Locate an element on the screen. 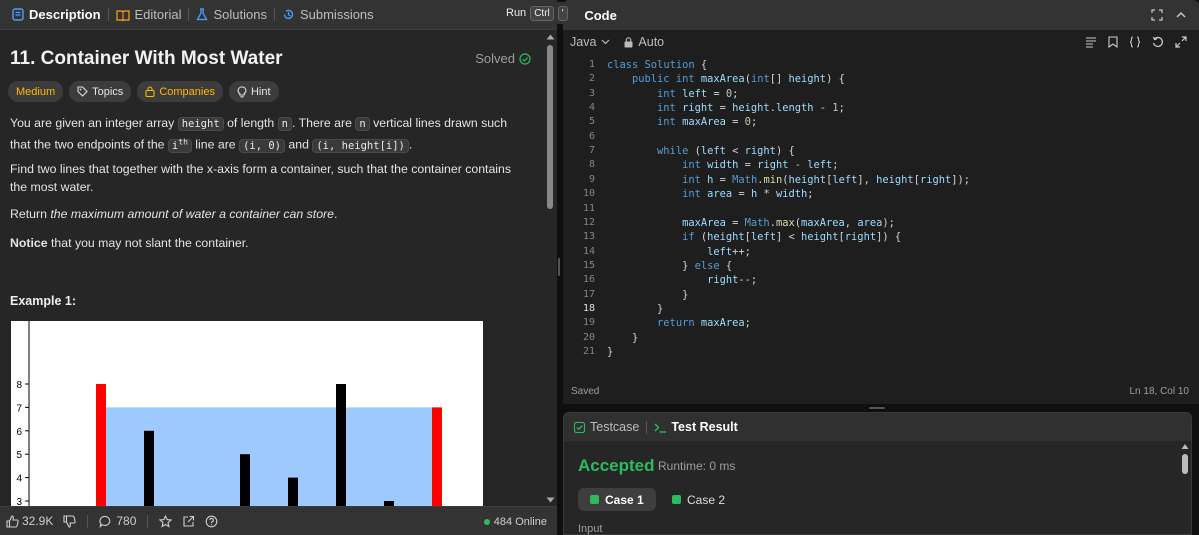  text: and is located at coordinates (300, 144).